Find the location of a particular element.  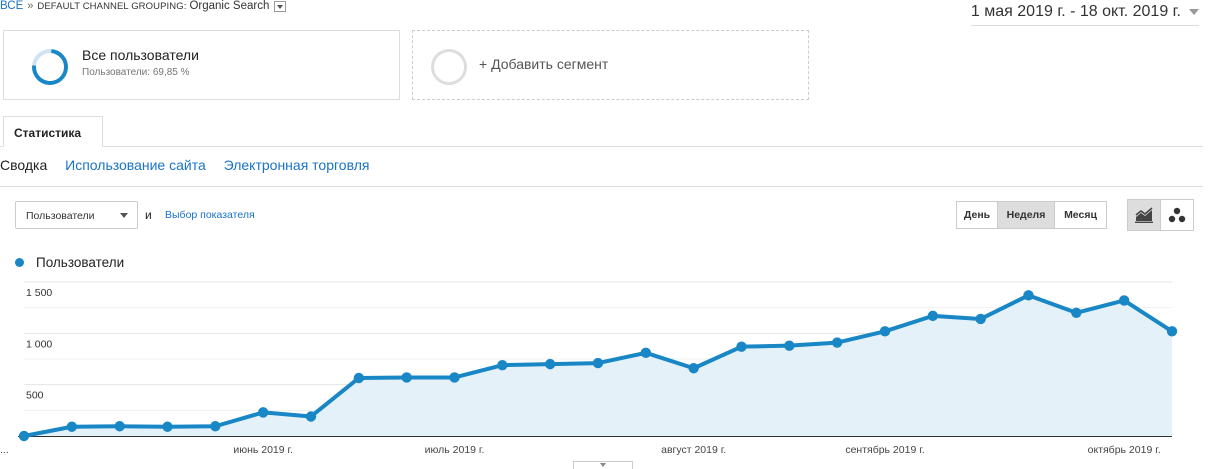

period-day-button: День is located at coordinates (977, 215).